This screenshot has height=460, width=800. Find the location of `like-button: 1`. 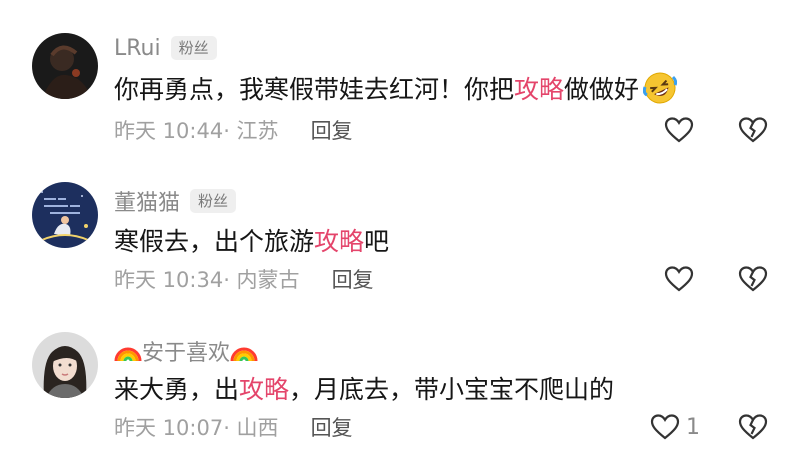

like-button: 1 is located at coordinates (675, 427).